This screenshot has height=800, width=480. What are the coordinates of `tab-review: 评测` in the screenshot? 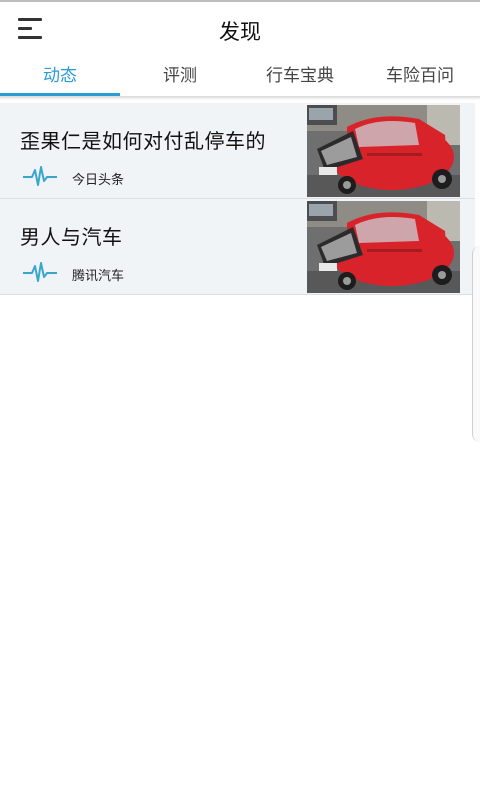 It's located at (180, 77).